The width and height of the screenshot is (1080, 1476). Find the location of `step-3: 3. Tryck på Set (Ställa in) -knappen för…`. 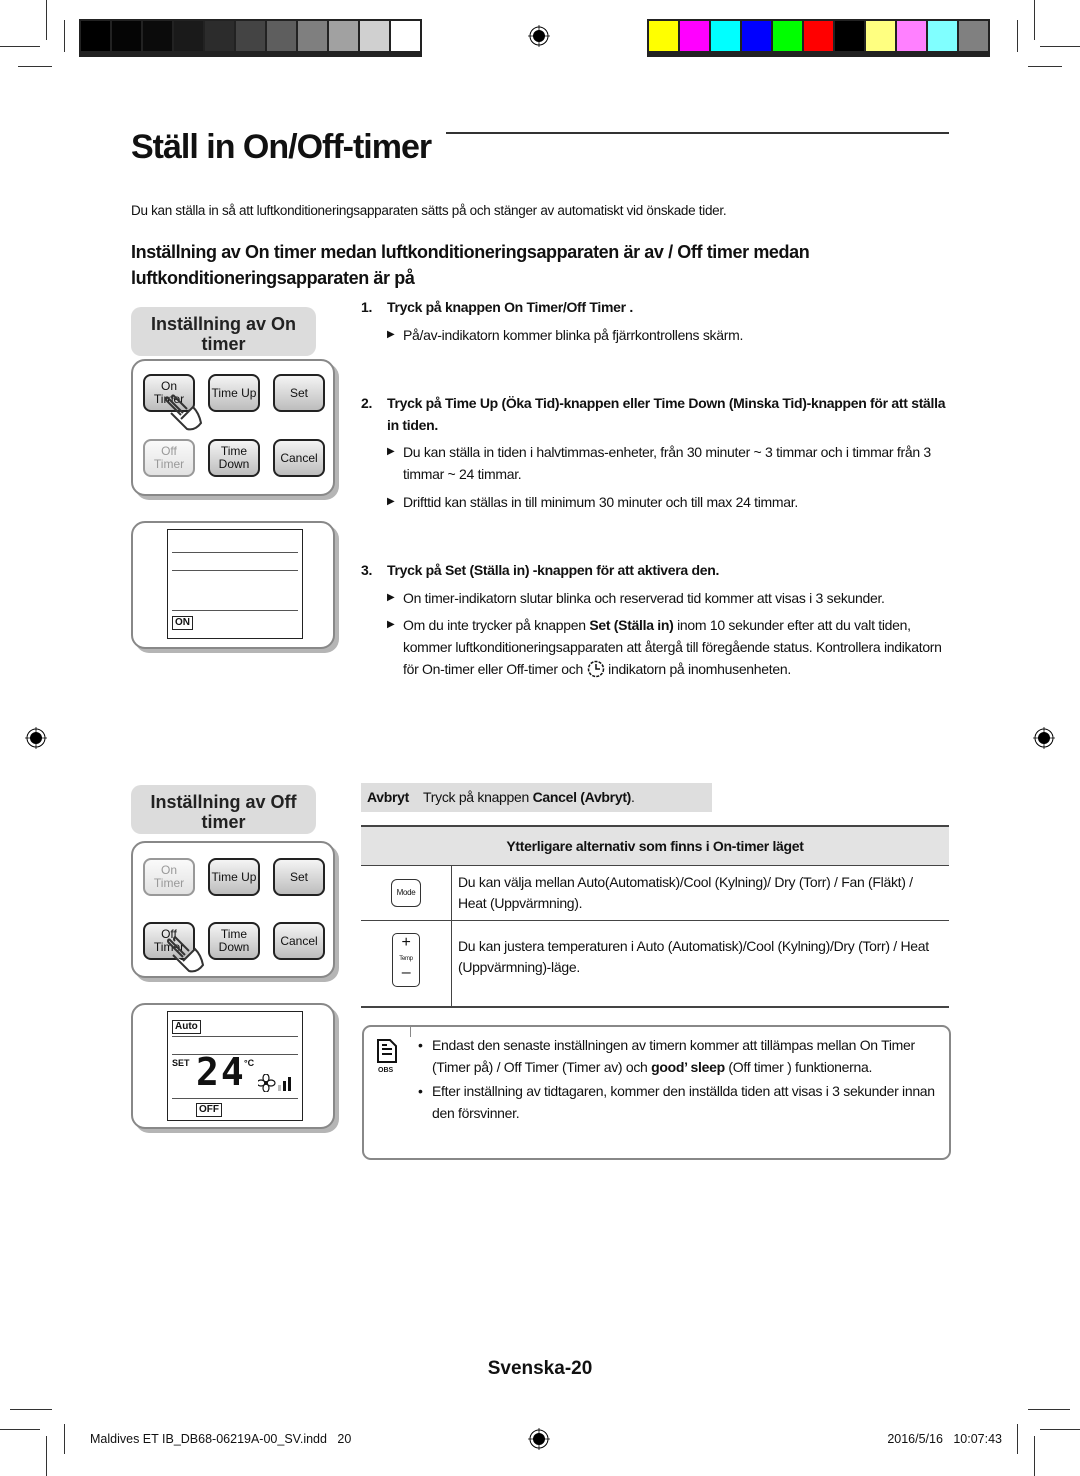

step-3: 3. Tryck på Set (Ställa in) -knappen för… is located at coordinates (656, 619).